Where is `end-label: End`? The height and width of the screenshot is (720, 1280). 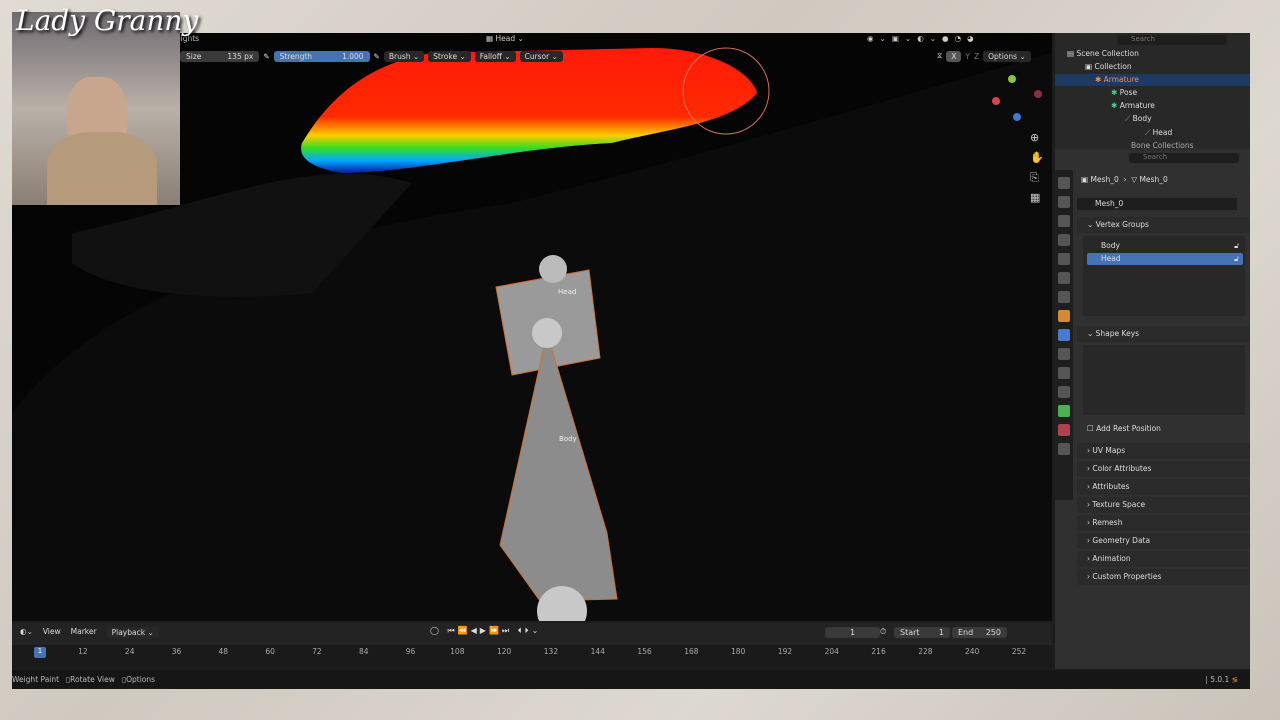
end-label: End is located at coordinates (966, 632).